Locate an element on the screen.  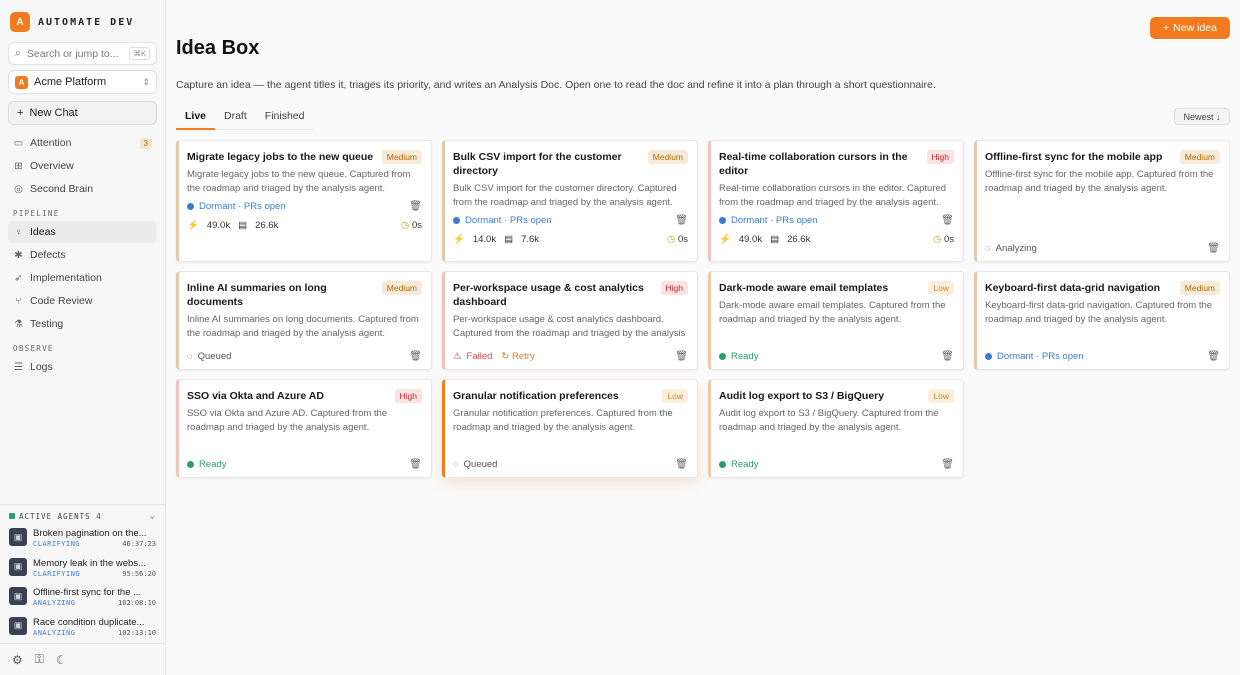
retry-button: ↻ Retry is located at coordinates (517, 356).